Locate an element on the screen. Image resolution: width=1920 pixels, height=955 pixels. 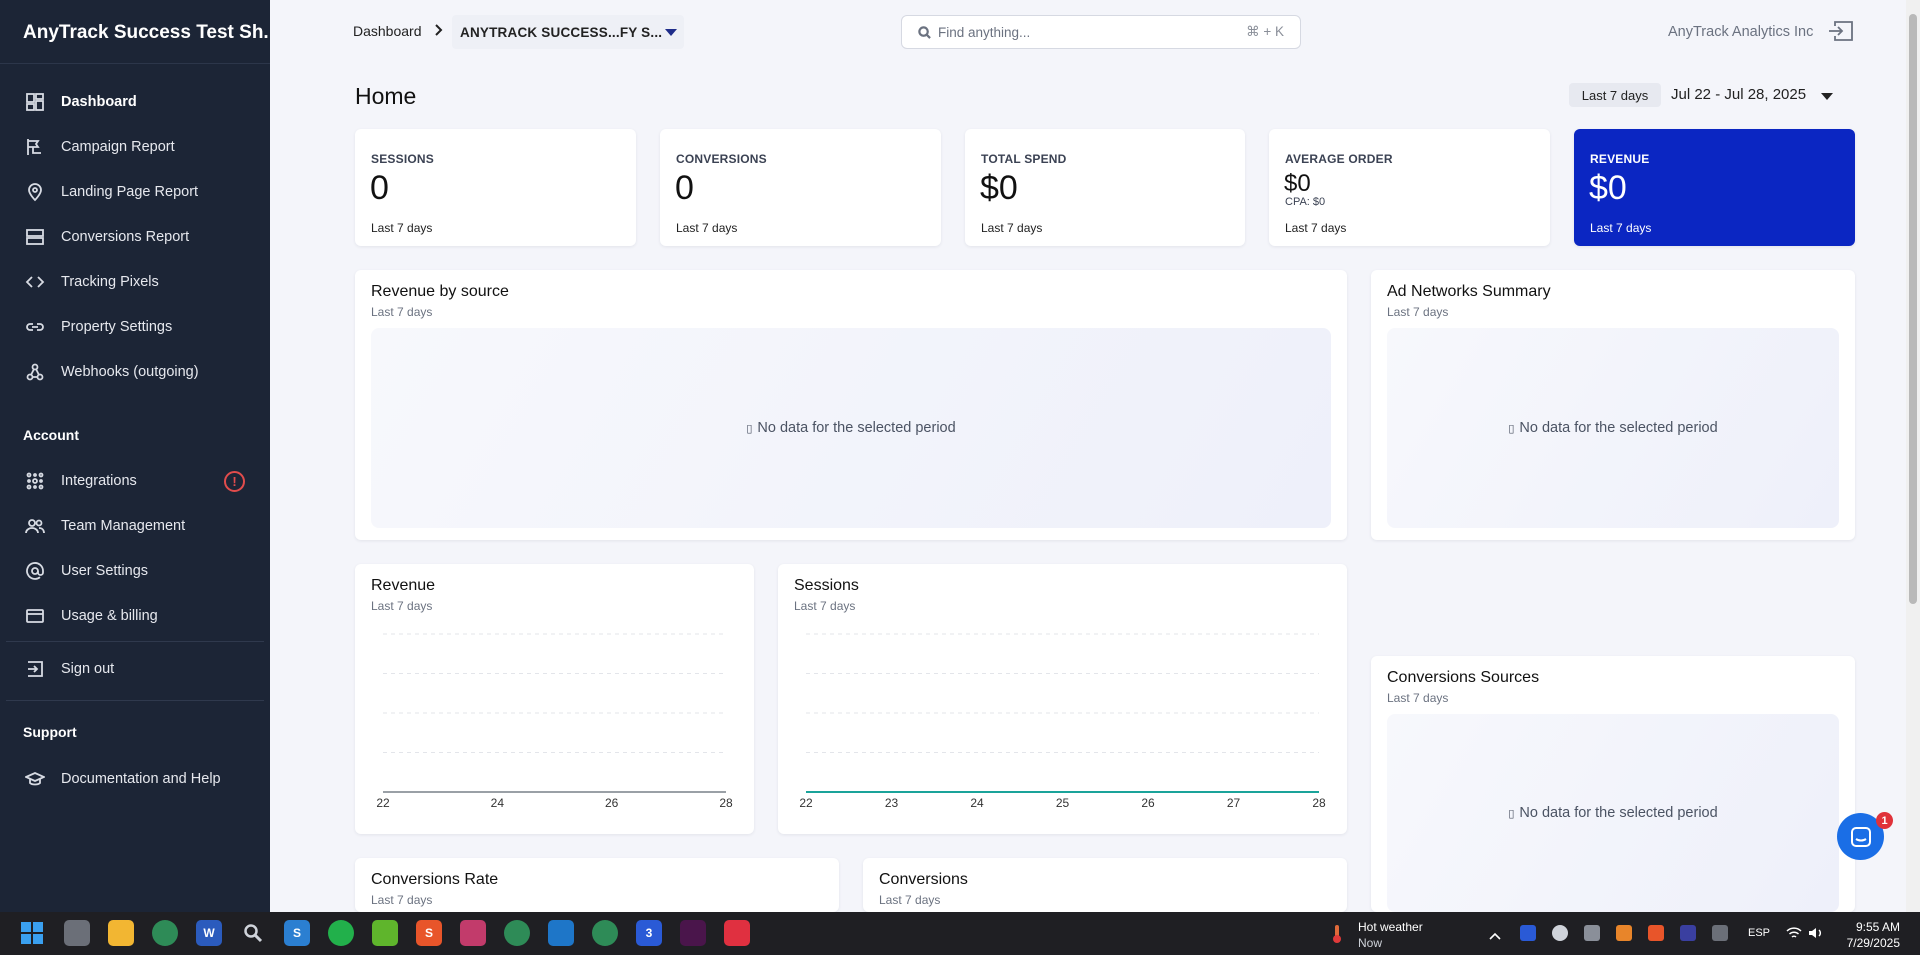
sidebar-item-conversions-report: Conversions Report is located at coordinates (135, 237).